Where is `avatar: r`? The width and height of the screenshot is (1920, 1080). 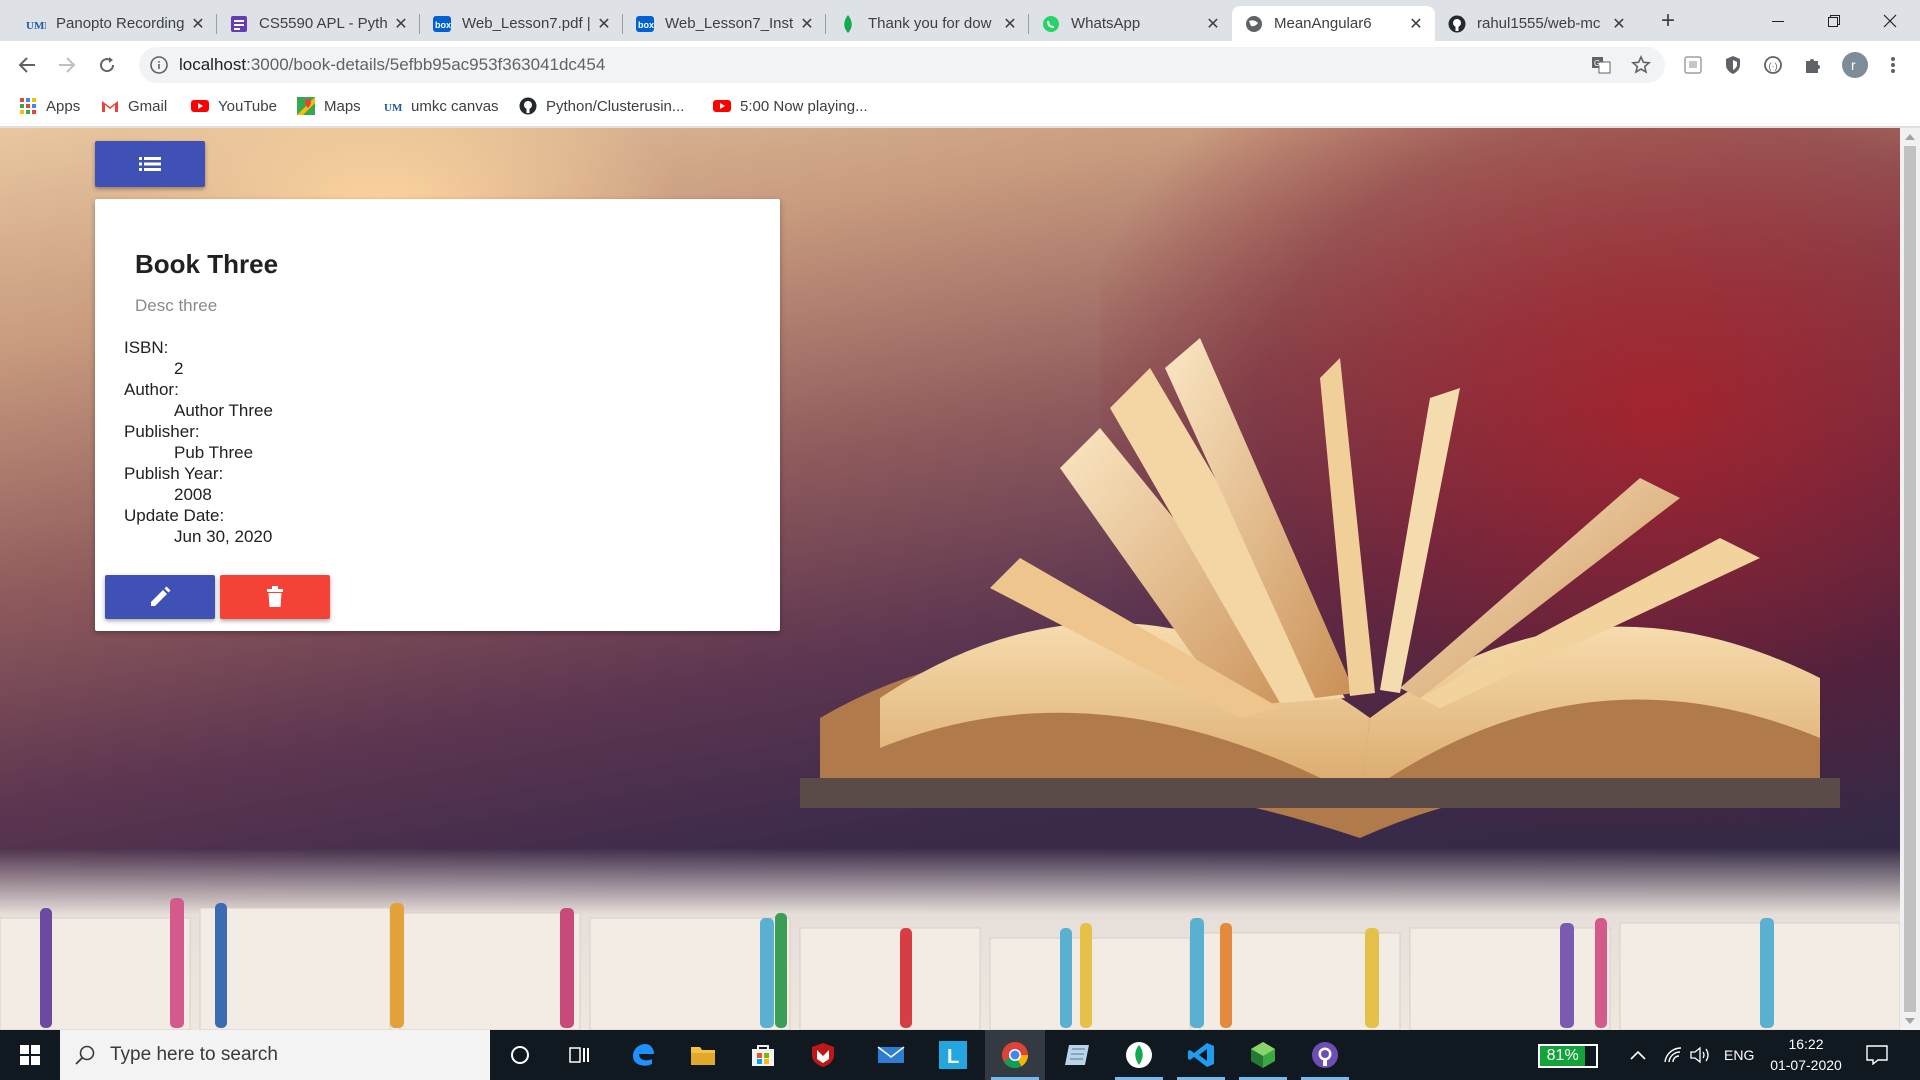 avatar: r is located at coordinates (1855, 65).